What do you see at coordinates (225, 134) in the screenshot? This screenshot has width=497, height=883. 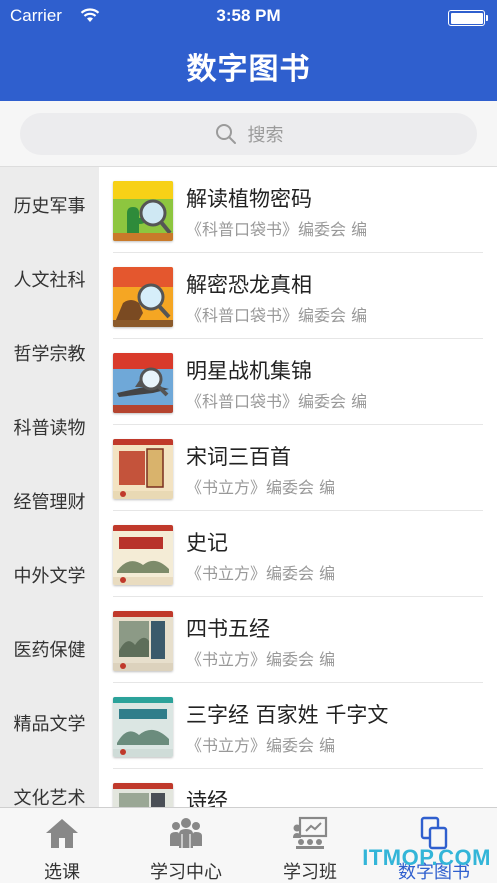 I see `search-icon` at bounding box center [225, 134].